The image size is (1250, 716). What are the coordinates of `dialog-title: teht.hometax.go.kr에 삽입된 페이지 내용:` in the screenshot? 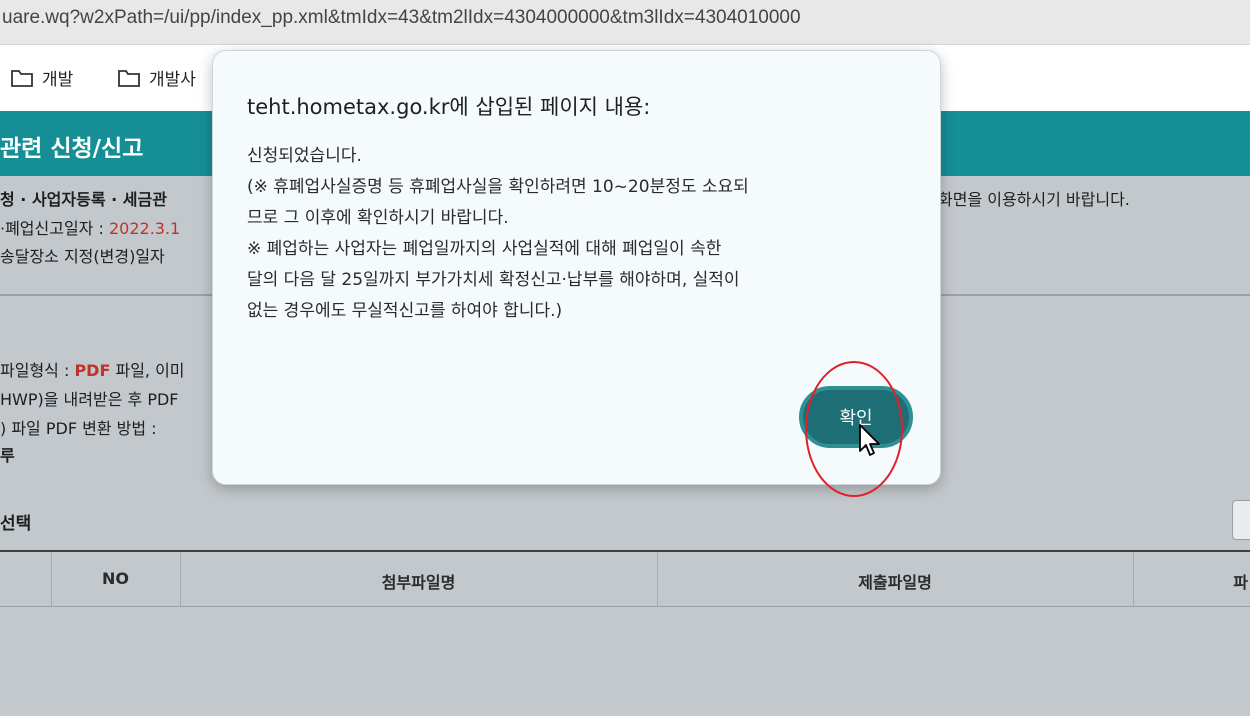 It's located at (449, 107).